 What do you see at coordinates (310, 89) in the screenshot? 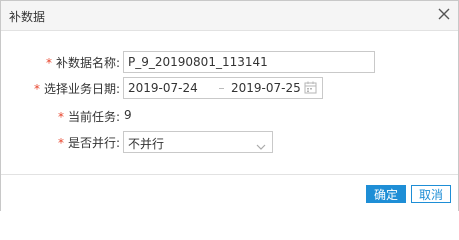
I see `calendar-icon` at bounding box center [310, 89].